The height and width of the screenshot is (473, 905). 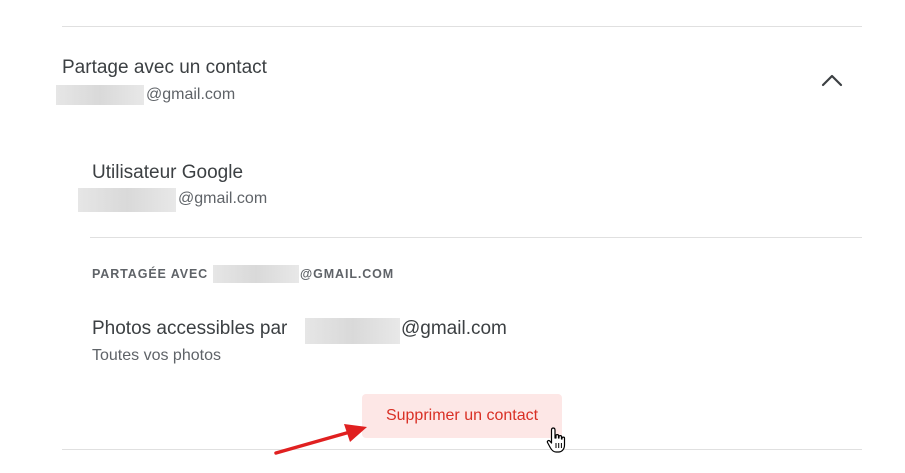 I want to click on photos-access-title: Photos accessibles par, so click(x=190, y=328).